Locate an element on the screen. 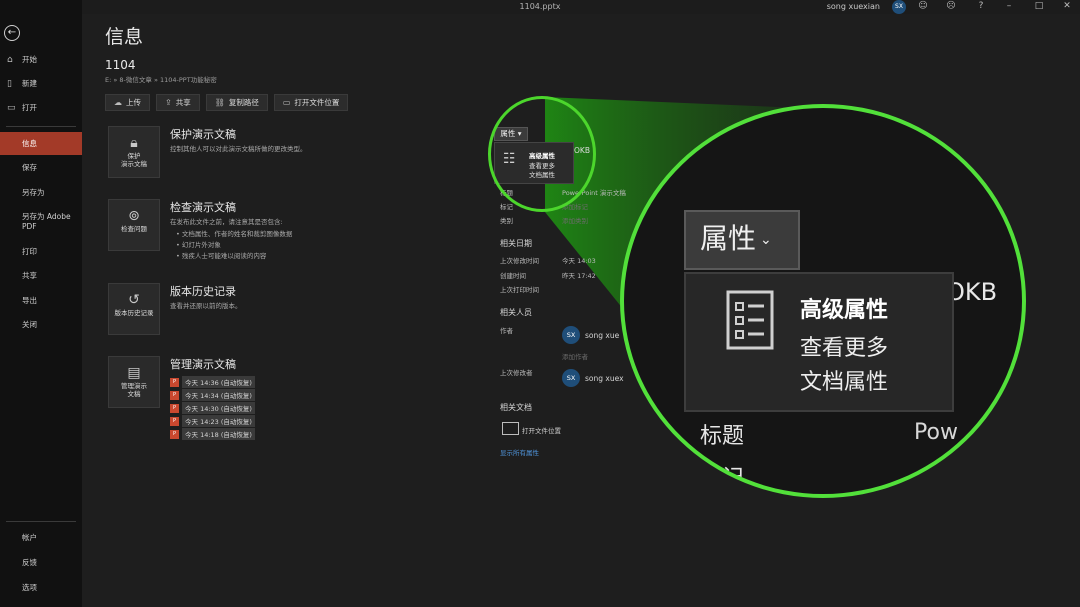 This screenshot has height=607, width=1080. copy-path-button: ⛓ 复制路径 is located at coordinates (236, 102).